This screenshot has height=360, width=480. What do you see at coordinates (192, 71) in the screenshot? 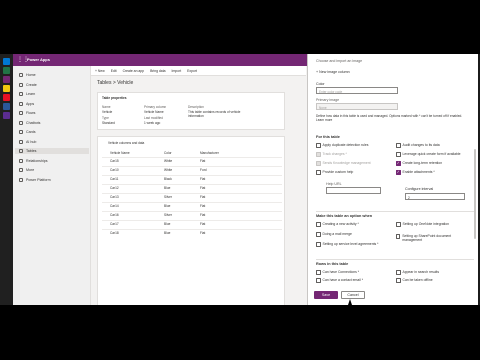
I see `command-button: Export` at bounding box center [192, 71].